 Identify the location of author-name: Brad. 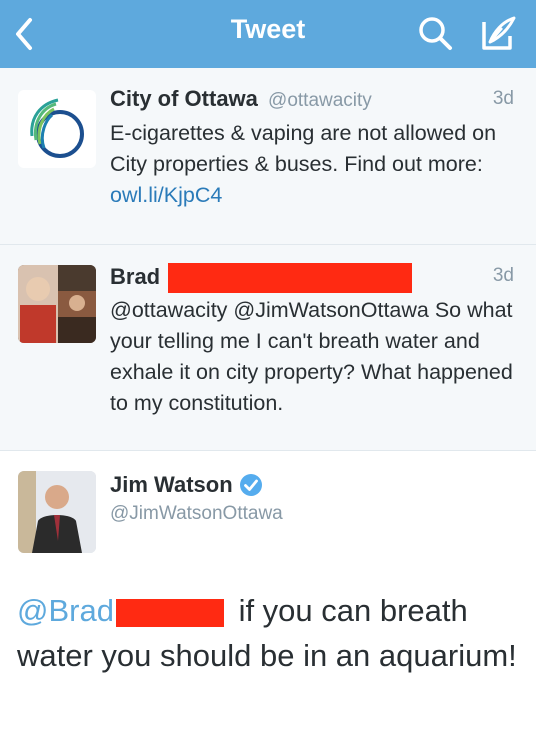
(135, 276).